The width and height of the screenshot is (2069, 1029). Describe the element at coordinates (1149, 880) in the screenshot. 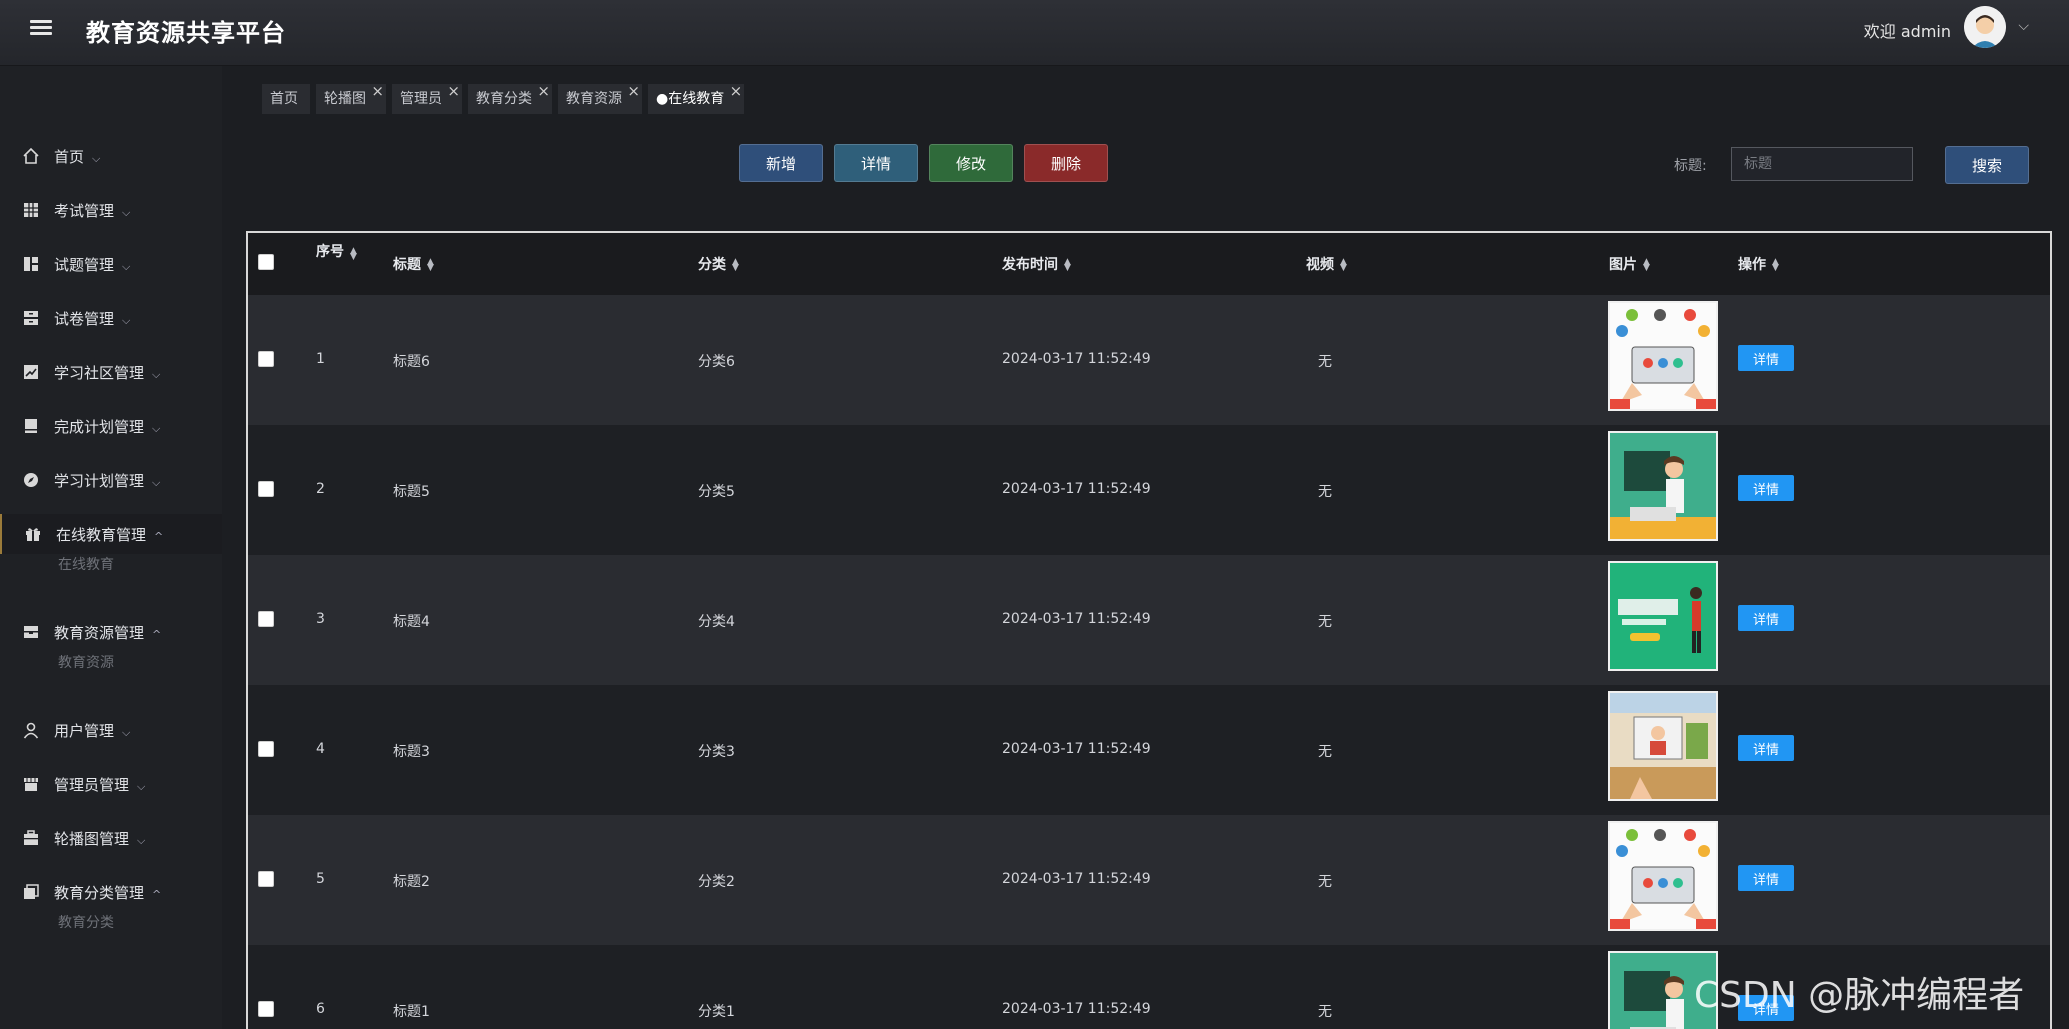

I see `table-row: 5 标题2 分类2 2024-03-17 11:52:49 无 详情` at that location.